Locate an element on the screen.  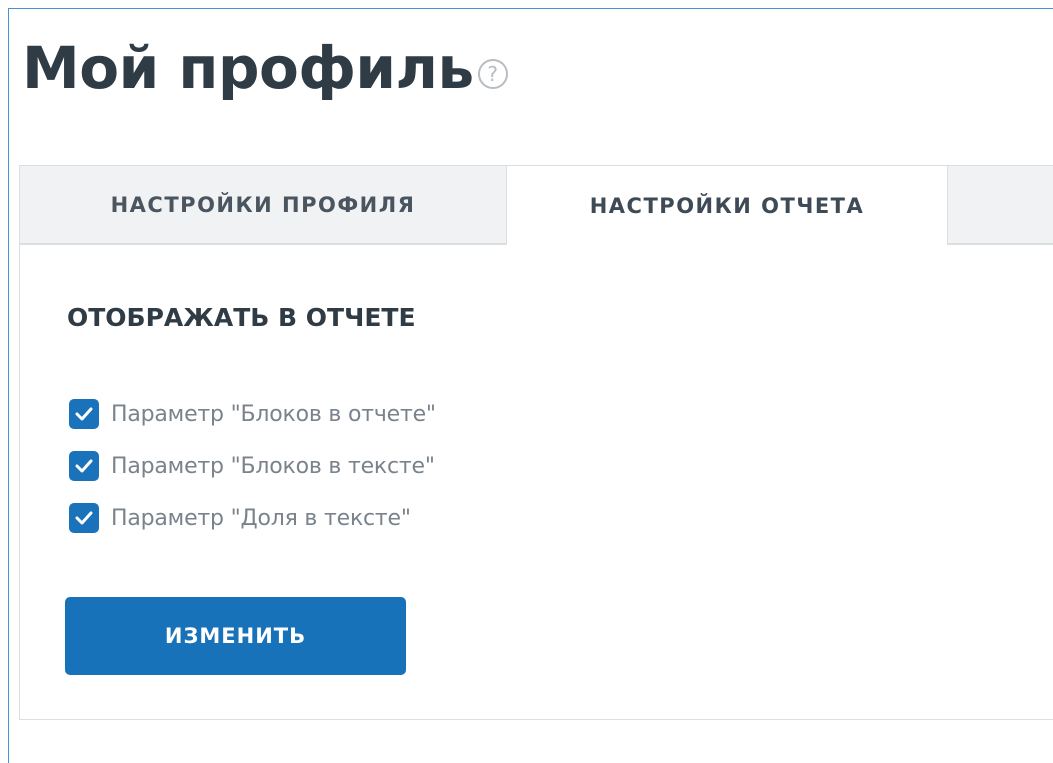
option-share-in-text: Параметр "Доля в тексте" is located at coordinates (252, 518).